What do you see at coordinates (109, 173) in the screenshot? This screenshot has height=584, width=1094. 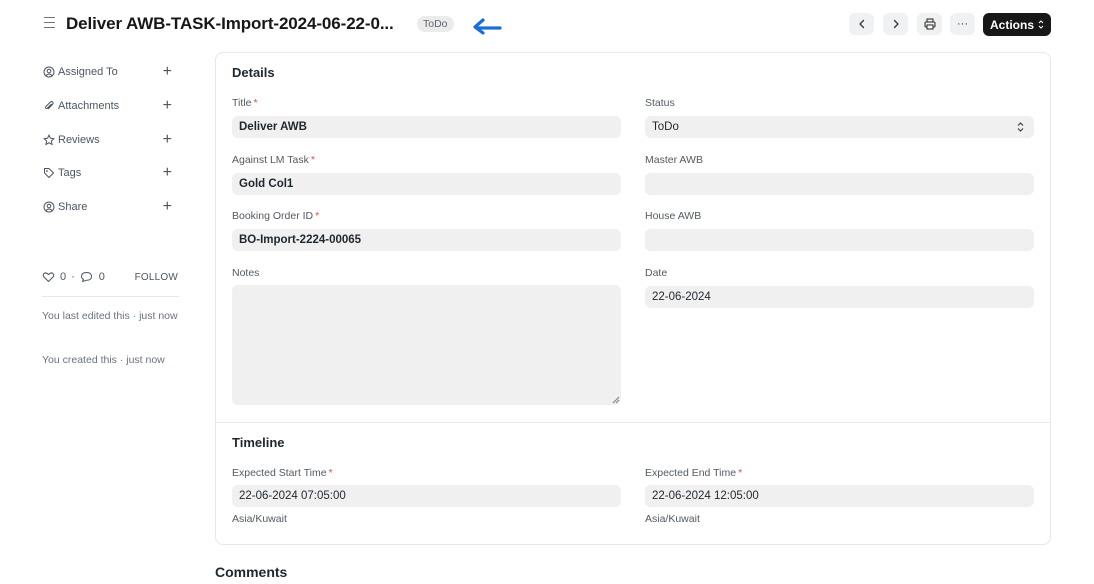 I see `sidebar-item-tags: Tags +` at bounding box center [109, 173].